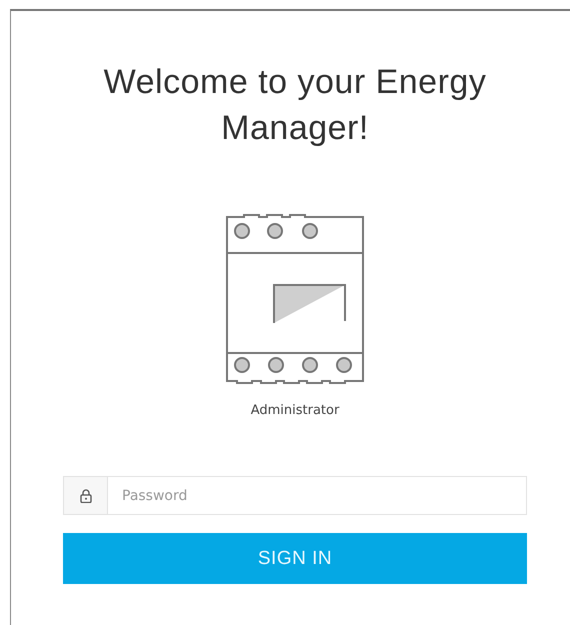 The image size is (570, 625). I want to click on user-label: Administrator, so click(295, 410).